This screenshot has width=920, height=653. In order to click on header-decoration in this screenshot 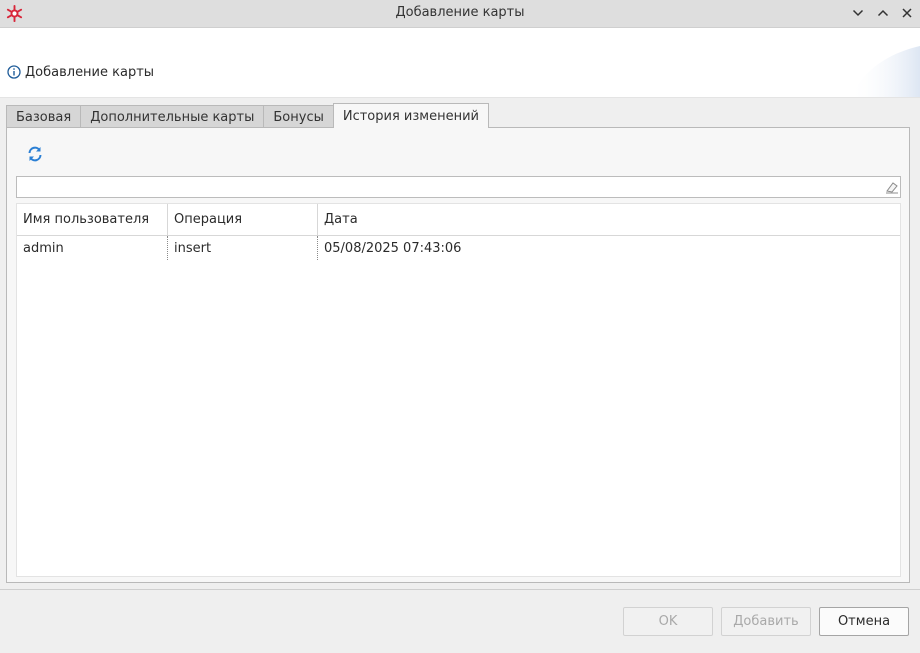, I will do `click(885, 71)`.